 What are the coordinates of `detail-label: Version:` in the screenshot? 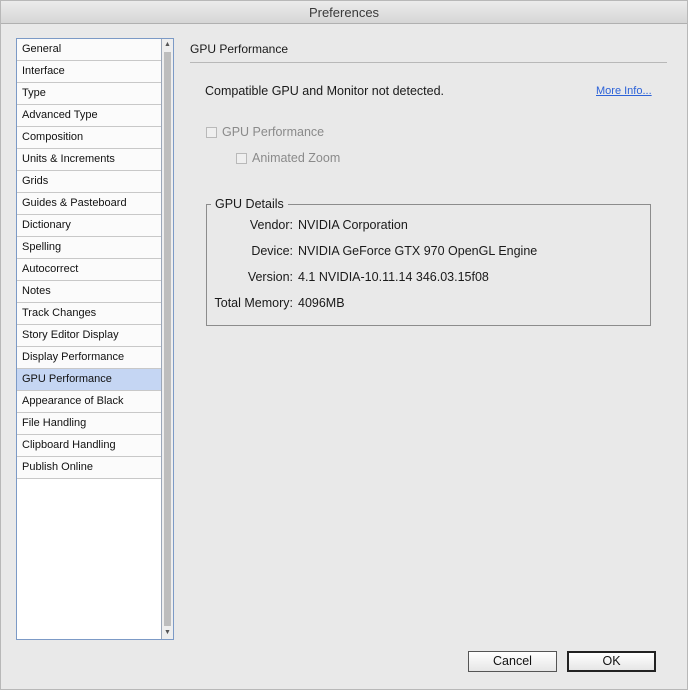 It's located at (270, 277).